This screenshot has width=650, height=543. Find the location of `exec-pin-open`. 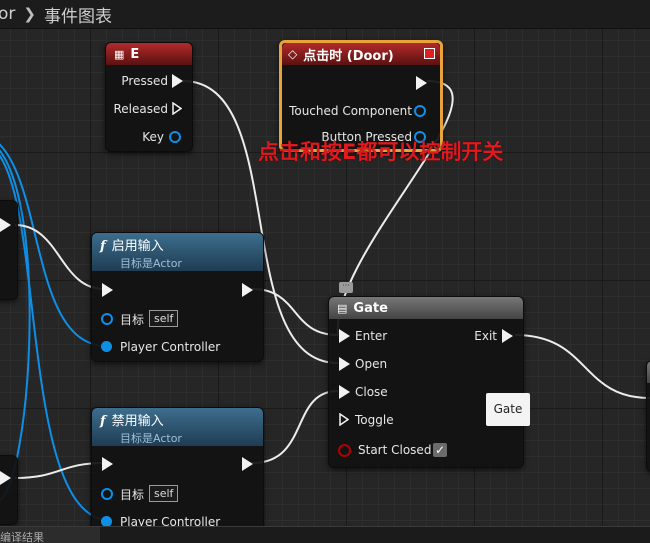

exec-pin-open is located at coordinates (344, 364).